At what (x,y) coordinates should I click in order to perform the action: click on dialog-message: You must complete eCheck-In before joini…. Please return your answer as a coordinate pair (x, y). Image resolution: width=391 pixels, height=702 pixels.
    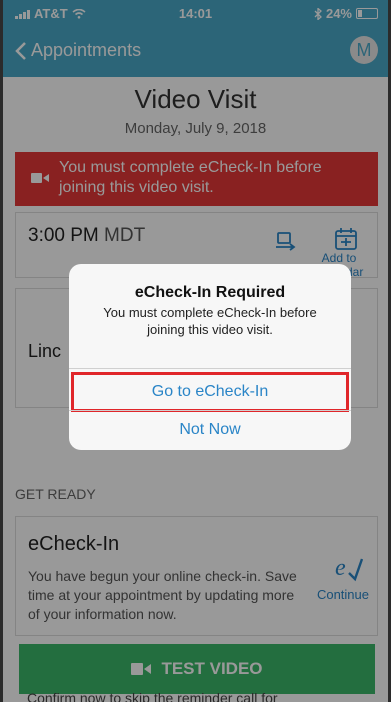
    Looking at the image, I should click on (210, 321).